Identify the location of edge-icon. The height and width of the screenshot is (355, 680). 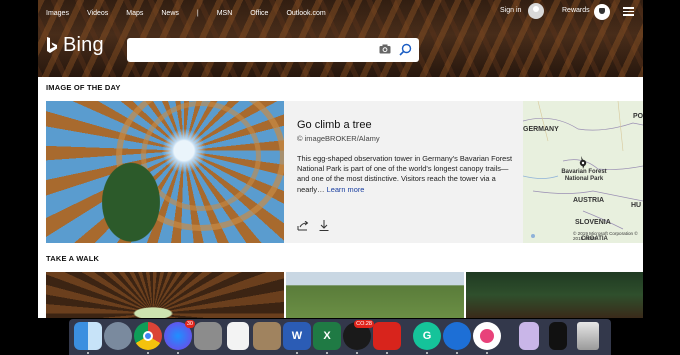
(457, 336).